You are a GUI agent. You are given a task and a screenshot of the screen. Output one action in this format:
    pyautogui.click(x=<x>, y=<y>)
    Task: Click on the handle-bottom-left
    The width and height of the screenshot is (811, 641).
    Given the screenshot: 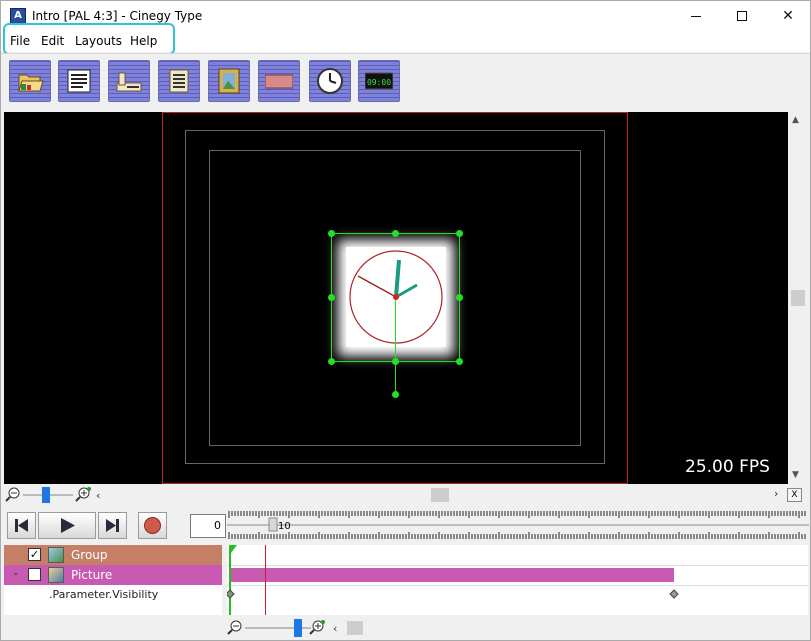 What is the action you would take?
    pyautogui.click(x=331, y=361)
    